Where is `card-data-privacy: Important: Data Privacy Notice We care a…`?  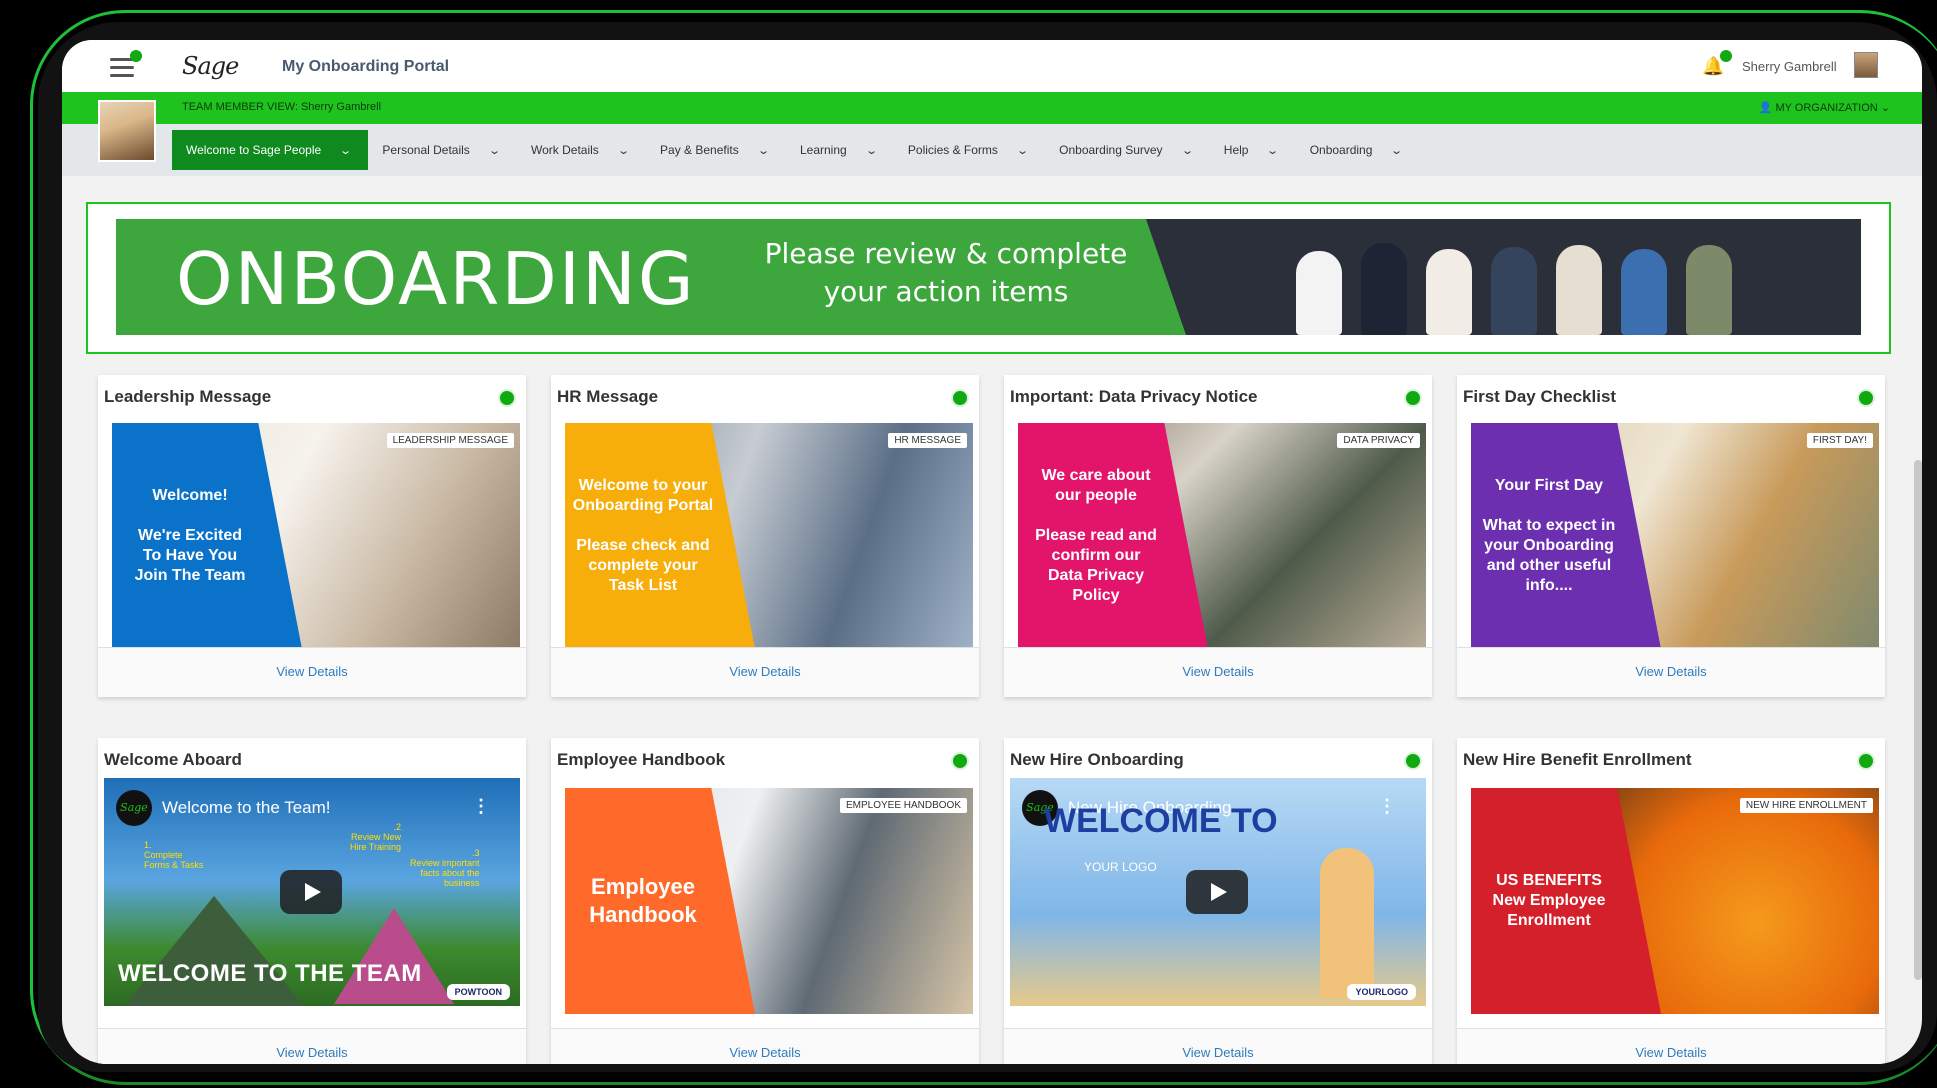 card-data-privacy: Important: Data Privacy Notice We care a… is located at coordinates (1218, 536).